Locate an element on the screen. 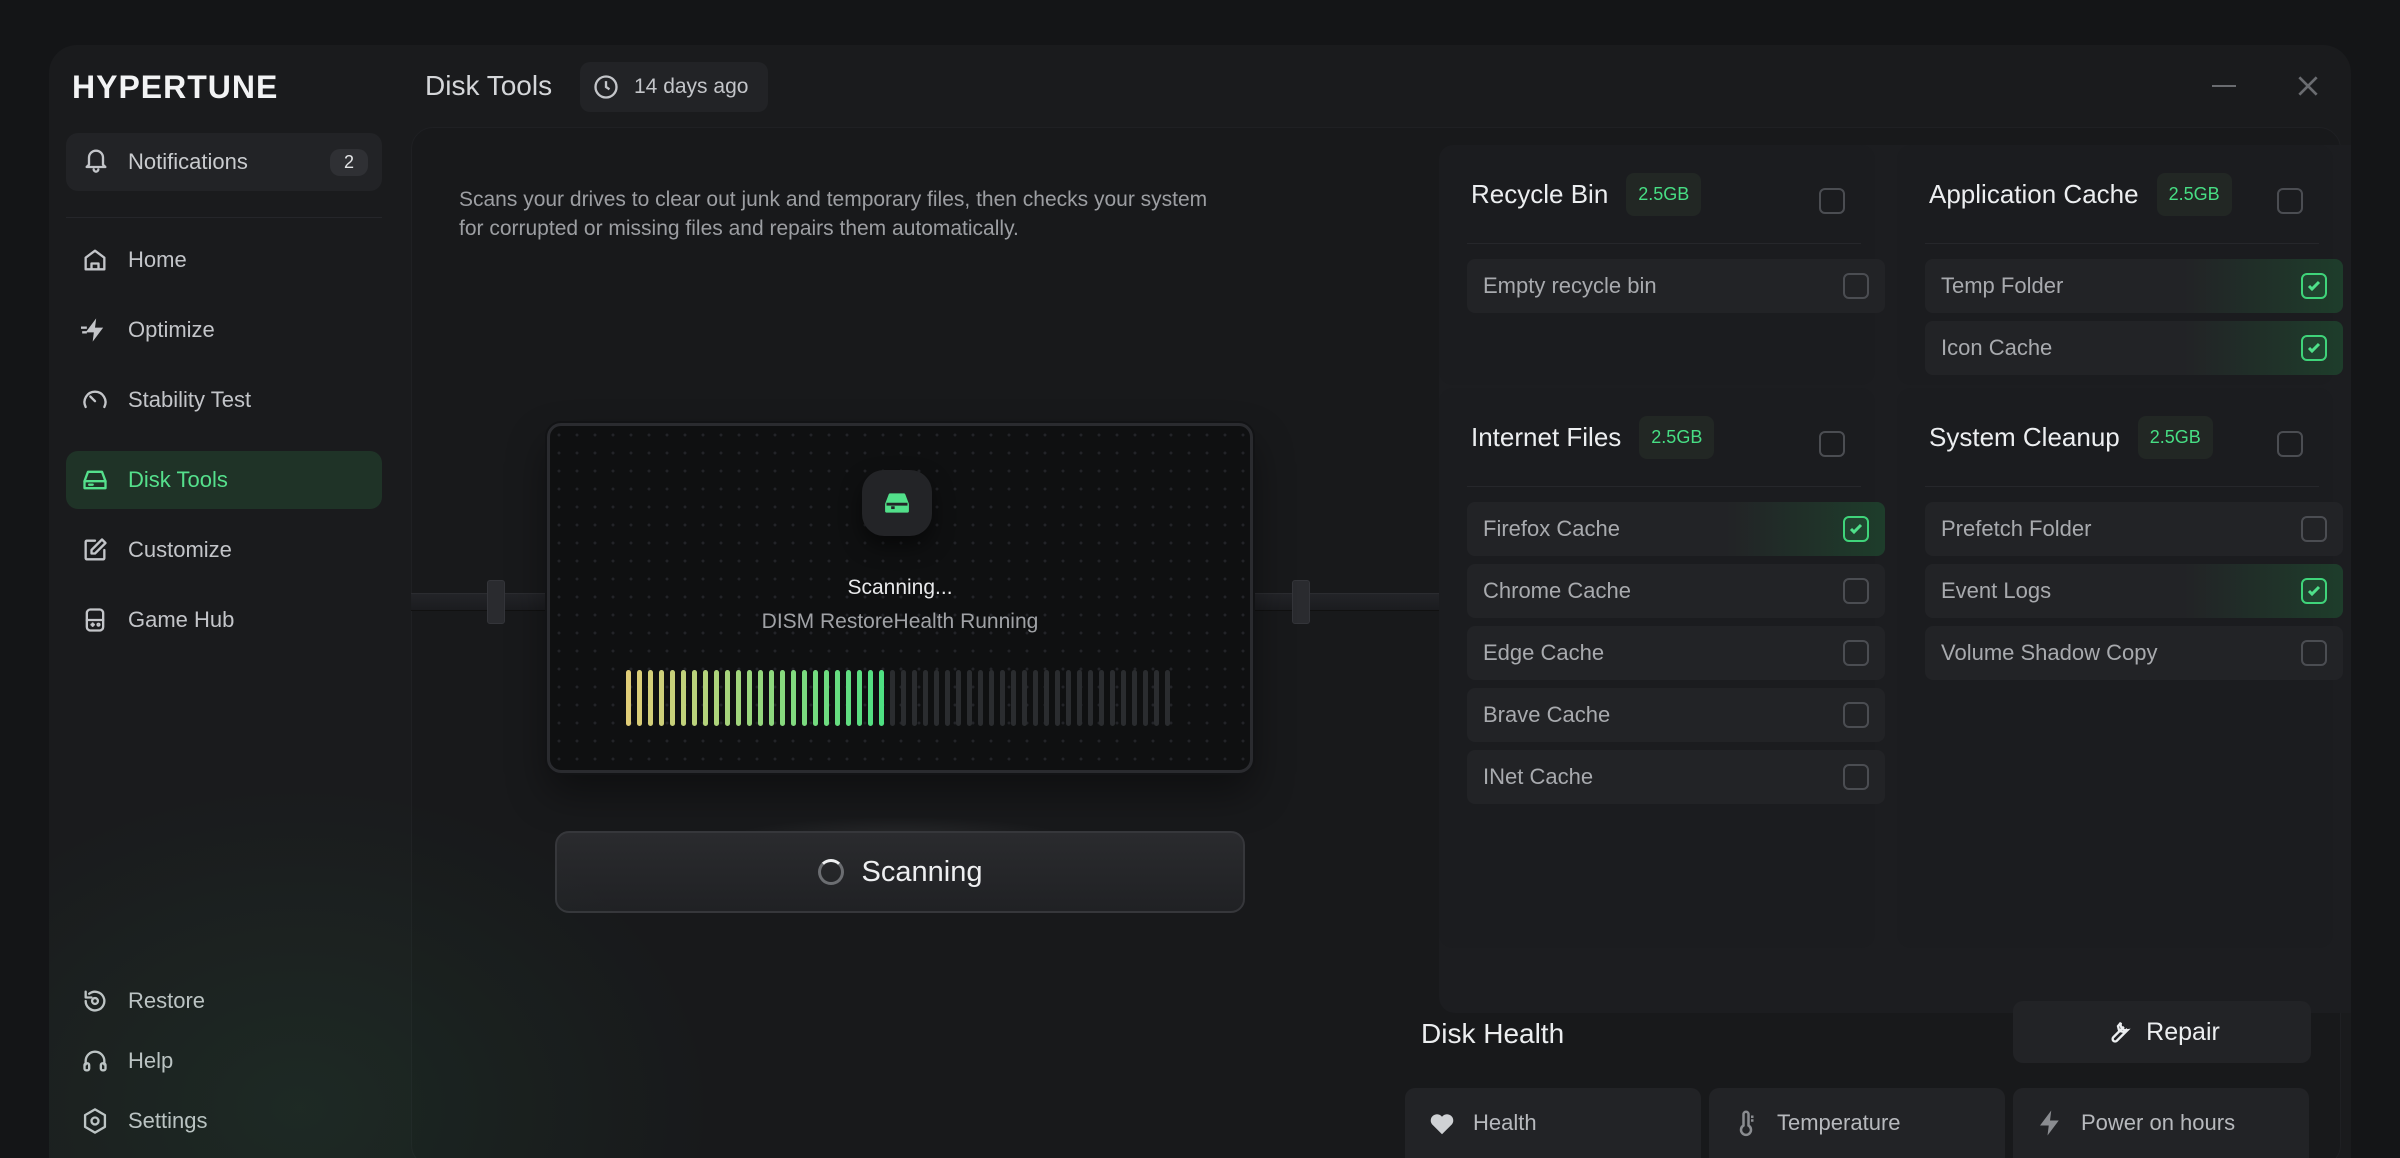 The height and width of the screenshot is (1158, 2400). sidebar-item-home: Home is located at coordinates (224, 260).